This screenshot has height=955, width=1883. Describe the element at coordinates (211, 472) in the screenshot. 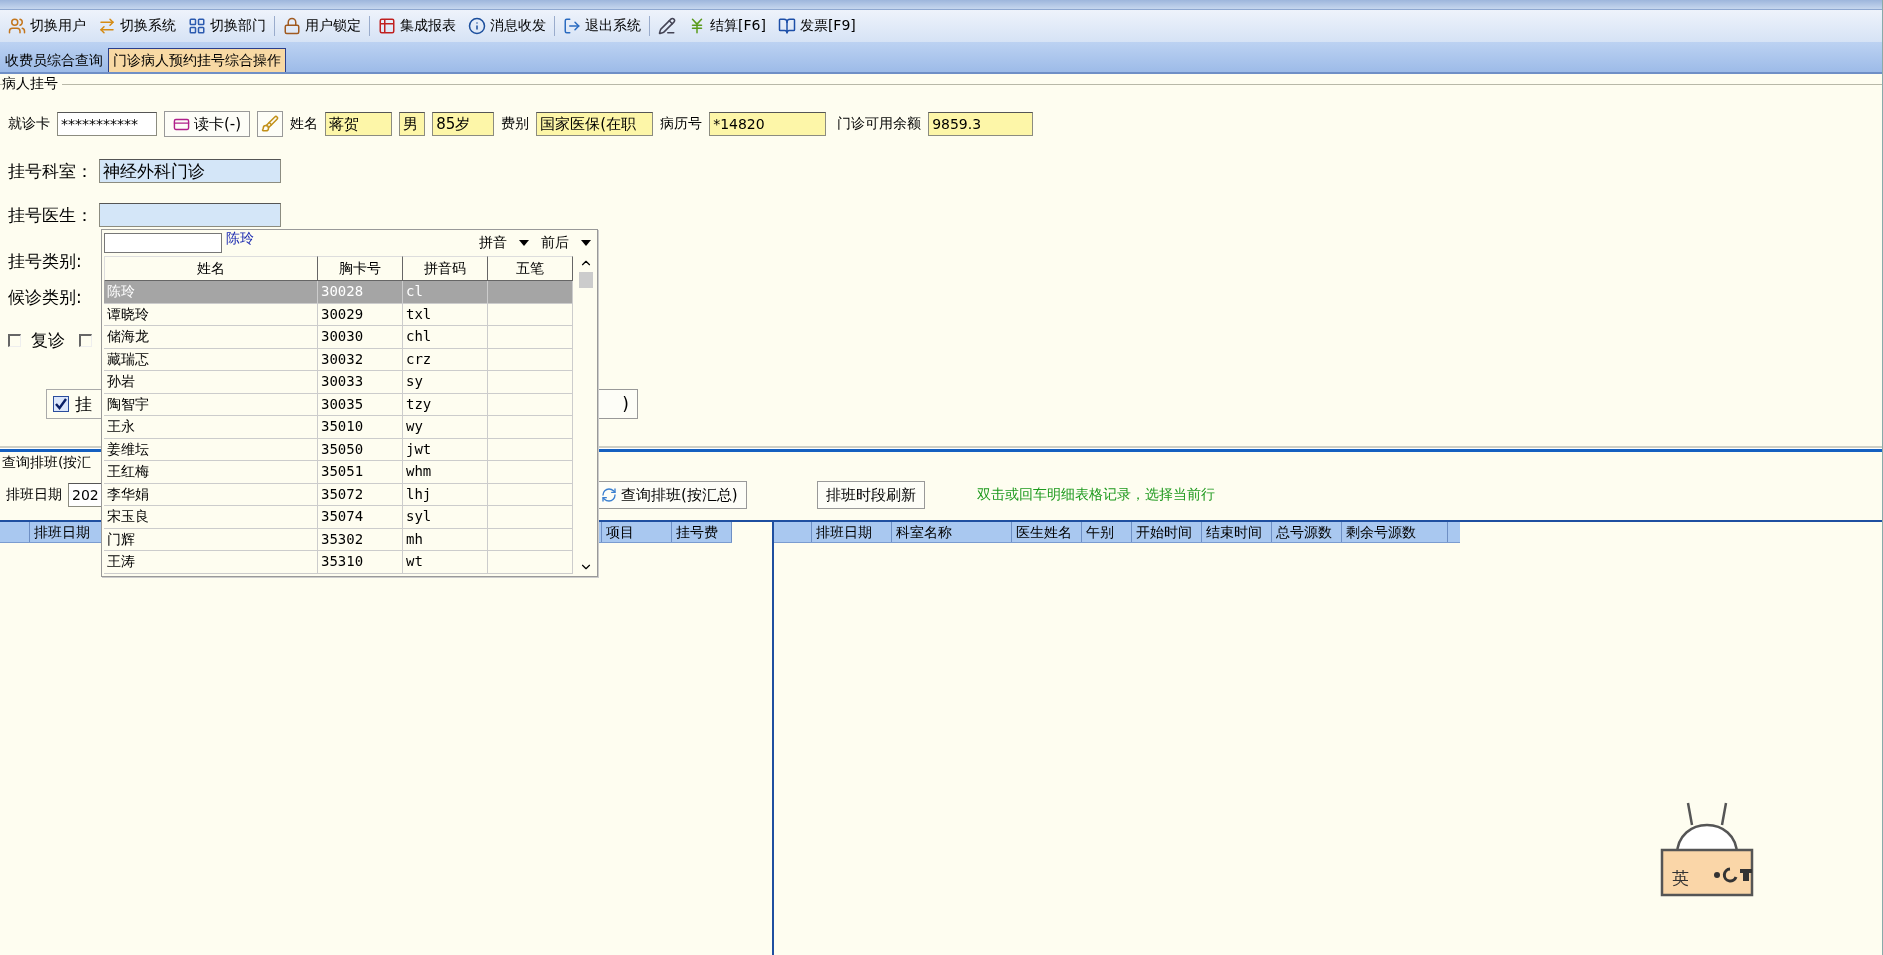

I see `table-cell: 王红梅` at that location.